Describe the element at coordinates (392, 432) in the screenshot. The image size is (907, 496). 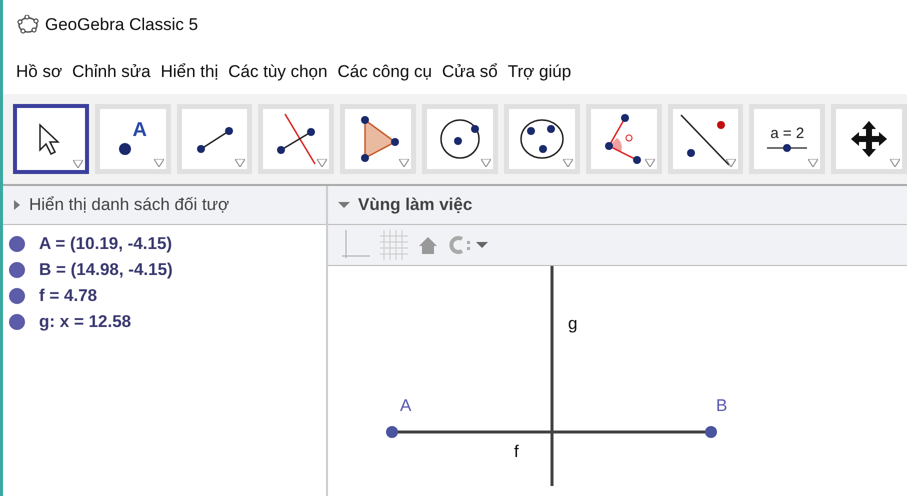
I see `point-a` at that location.